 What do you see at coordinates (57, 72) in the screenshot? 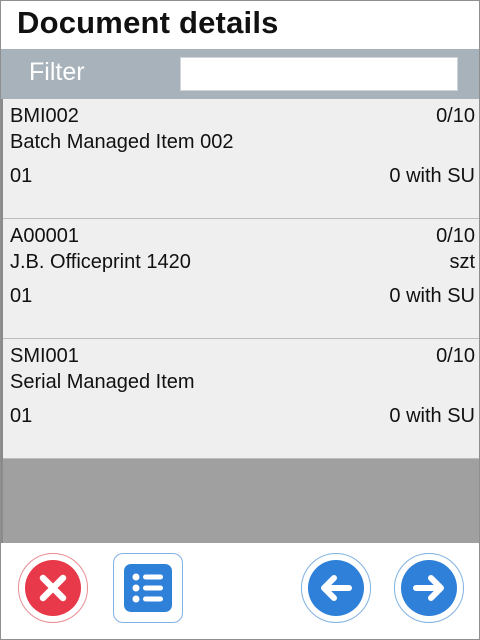
I see `filter-label: Filter` at bounding box center [57, 72].